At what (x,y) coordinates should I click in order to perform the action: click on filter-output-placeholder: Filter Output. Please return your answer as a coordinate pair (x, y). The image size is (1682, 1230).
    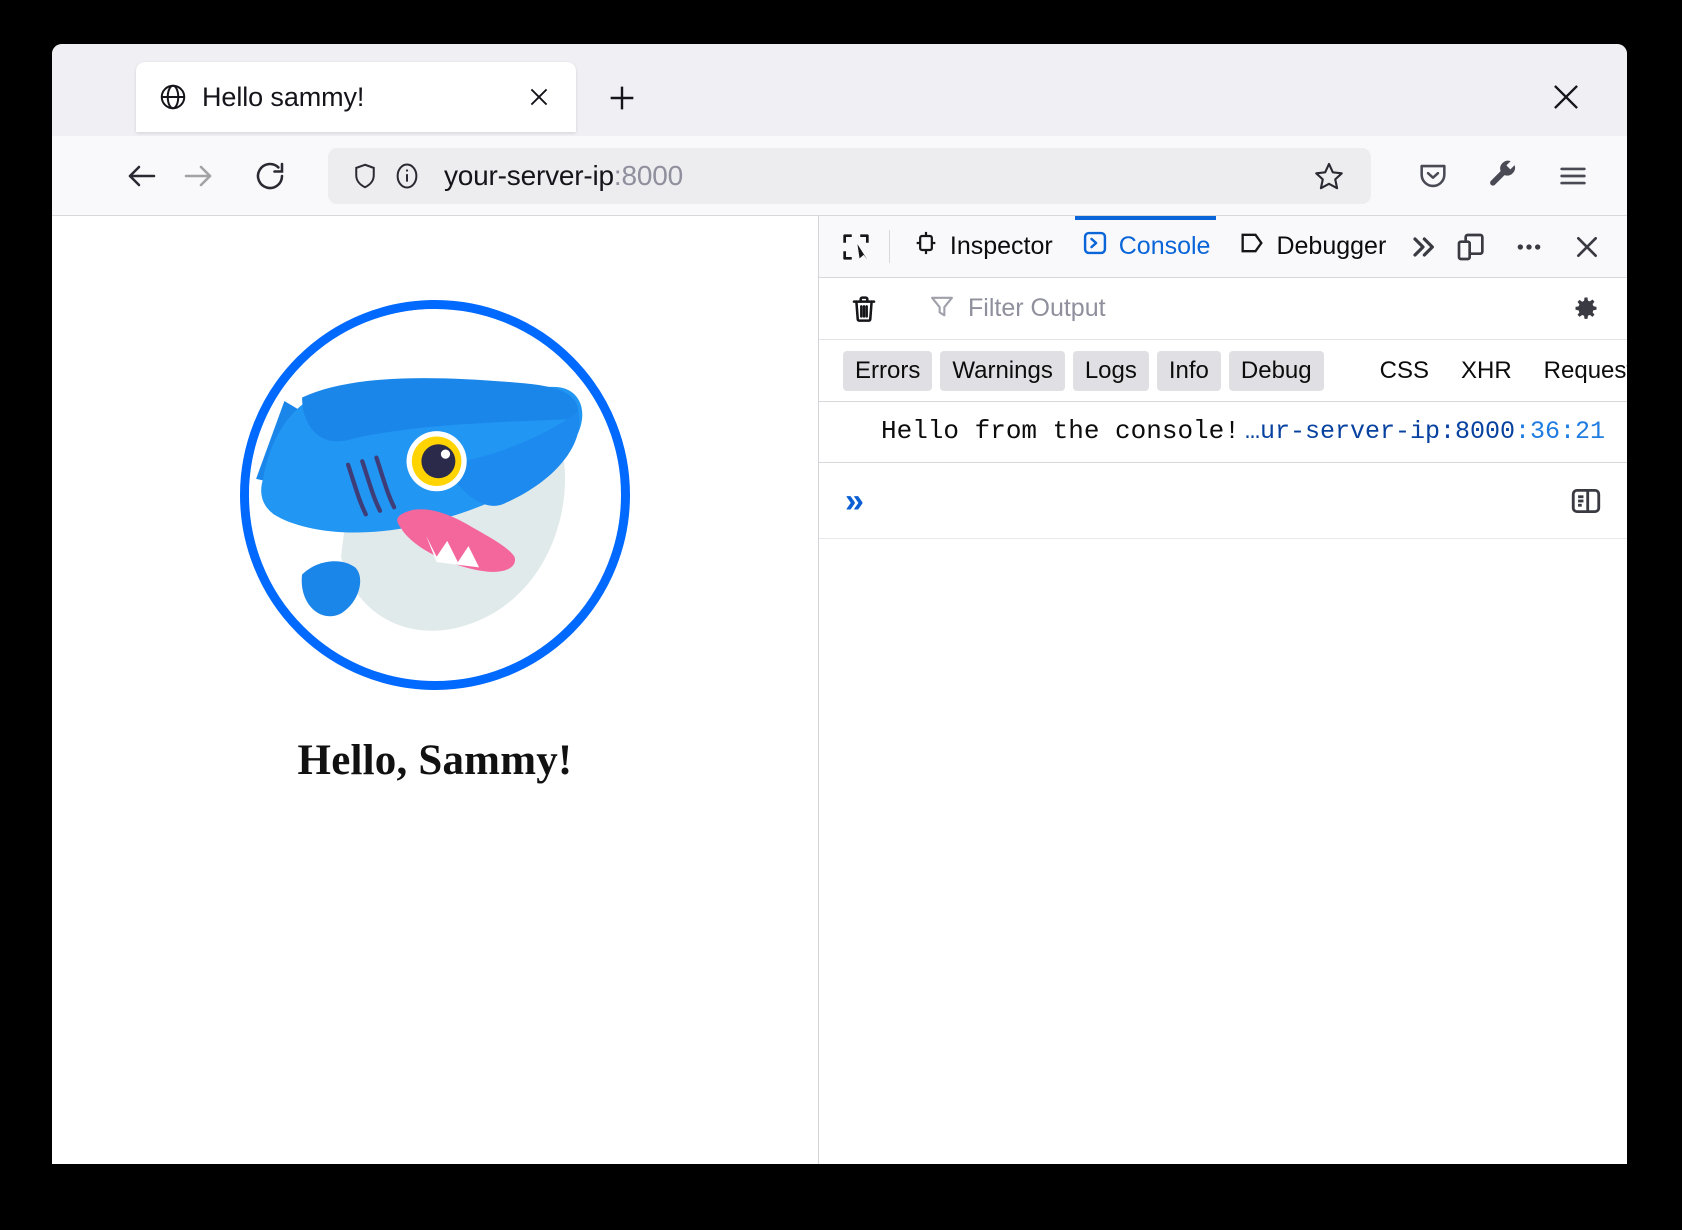
    Looking at the image, I should click on (1037, 308).